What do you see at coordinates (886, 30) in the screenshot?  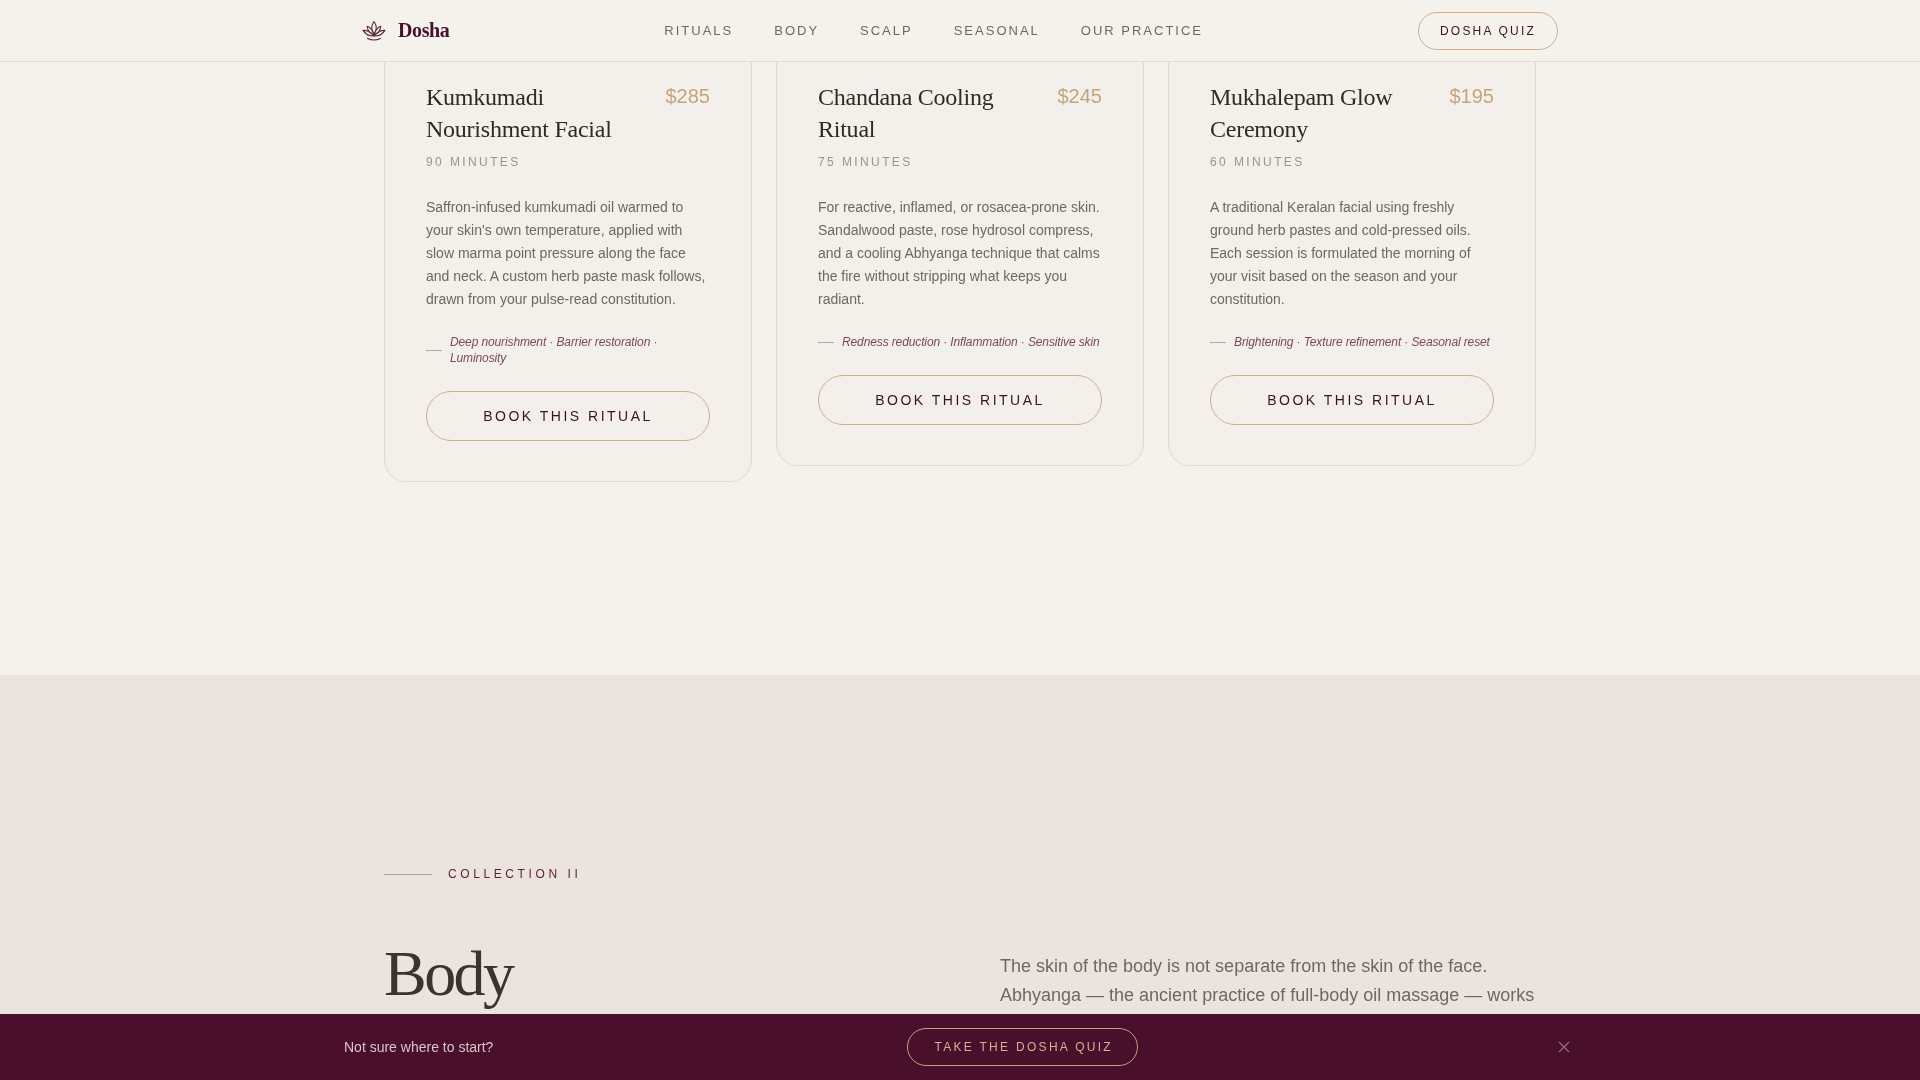 I see `nav-link: SCALP` at bounding box center [886, 30].